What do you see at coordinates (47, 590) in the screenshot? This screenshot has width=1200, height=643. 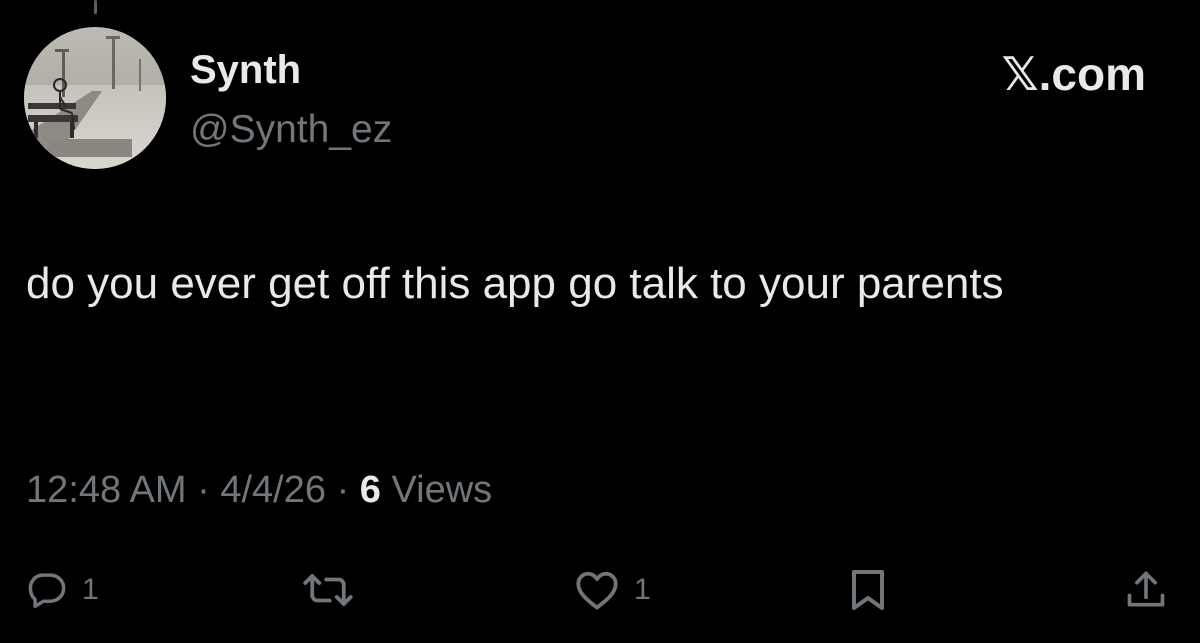 I see `reply-icon` at bounding box center [47, 590].